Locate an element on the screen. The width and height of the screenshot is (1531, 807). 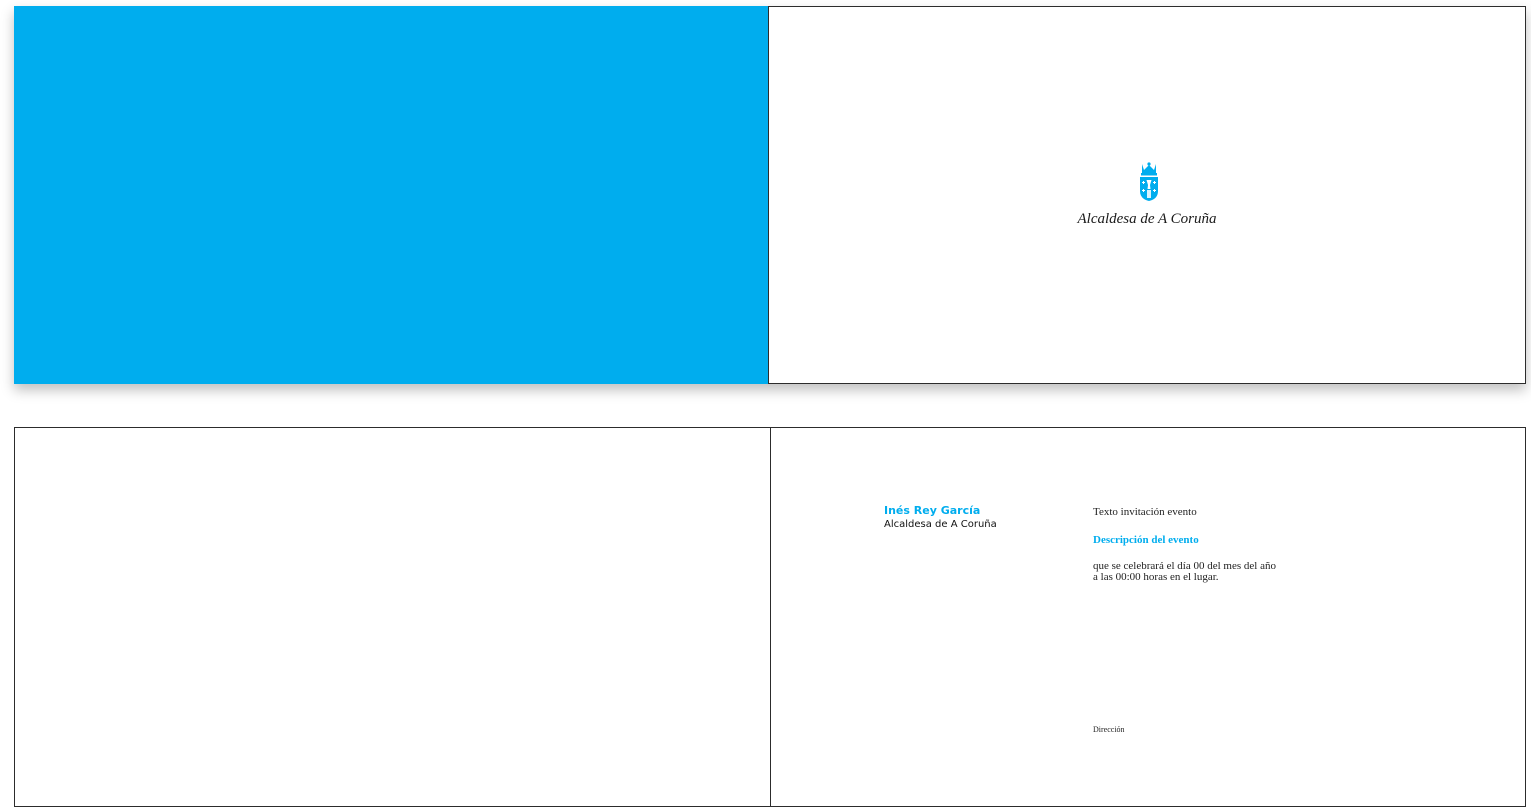
sender-block: Inés Rey García Alcaldesa de A Coruña is located at coordinates (940, 518).